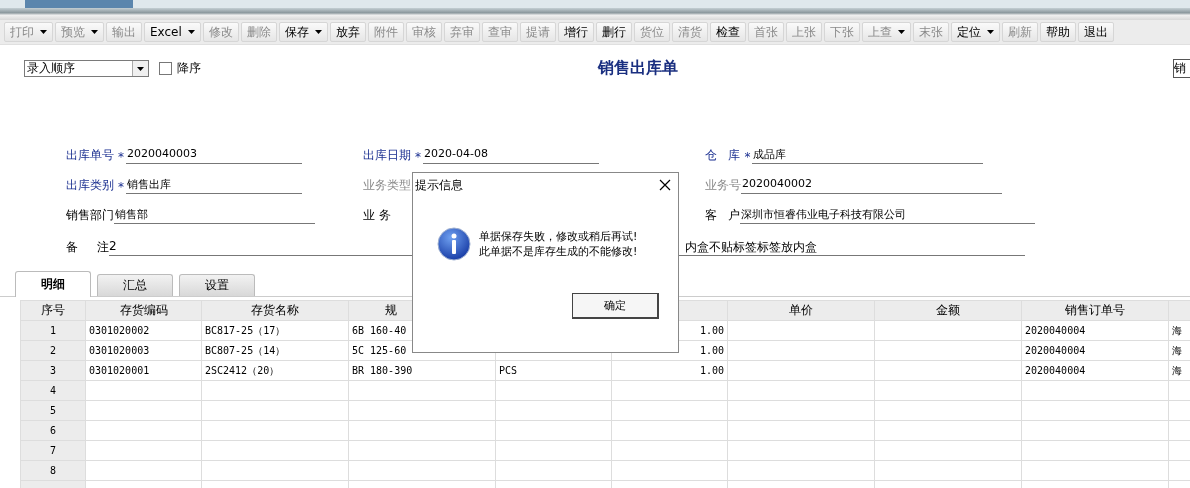  Describe the element at coordinates (723, 155) in the screenshot. I see `field-label: 仓 库` at that location.